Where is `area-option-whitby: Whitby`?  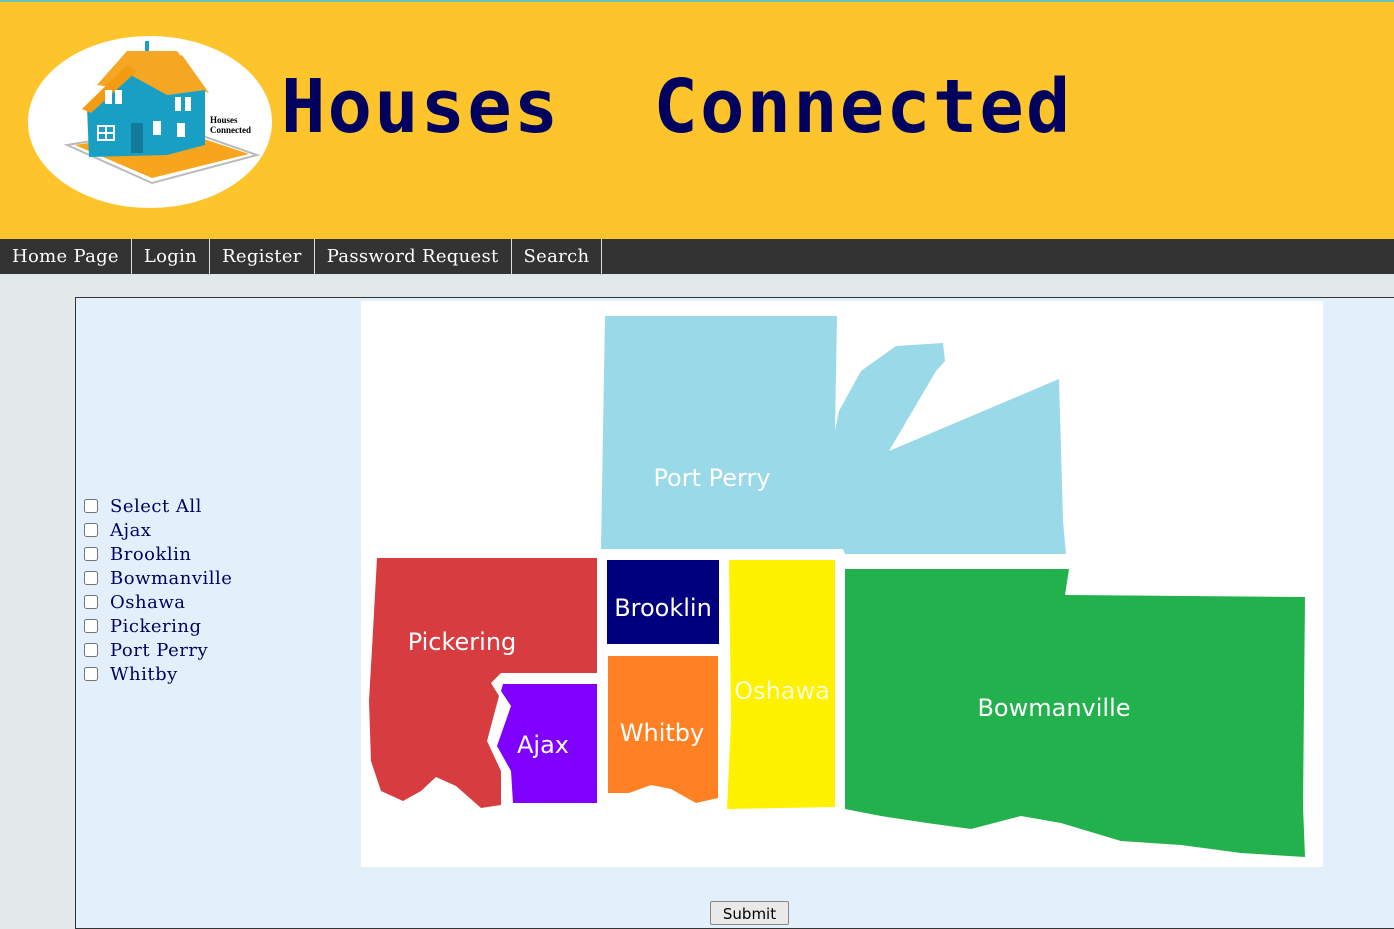 area-option-whitby: Whitby is located at coordinates (157, 674).